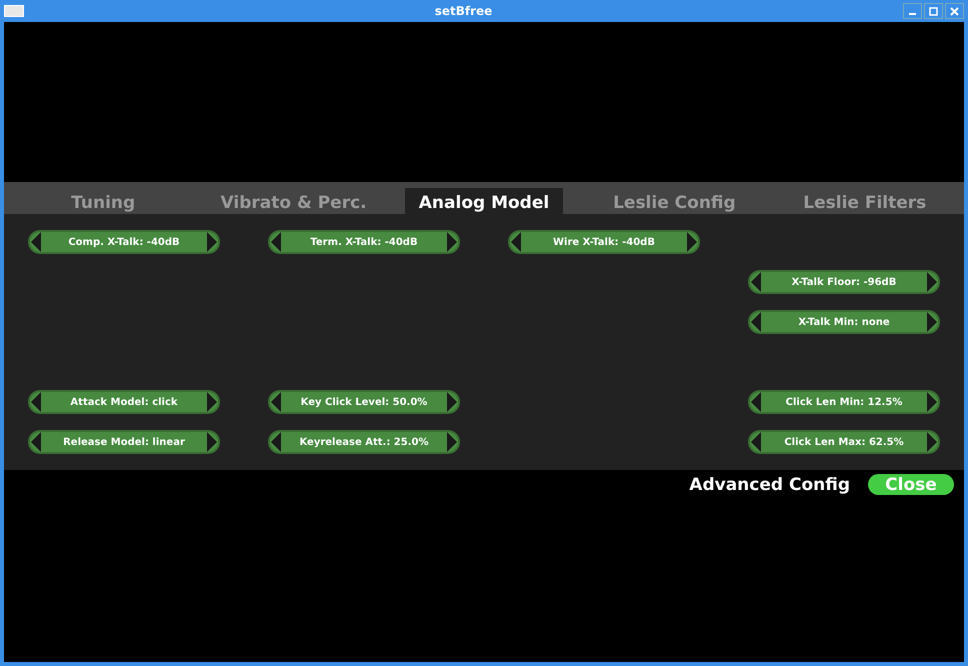 This screenshot has height=666, width=968. What do you see at coordinates (124, 242) in the screenshot?
I see `value-spinner: Comp. X-Talk: -40dB` at bounding box center [124, 242].